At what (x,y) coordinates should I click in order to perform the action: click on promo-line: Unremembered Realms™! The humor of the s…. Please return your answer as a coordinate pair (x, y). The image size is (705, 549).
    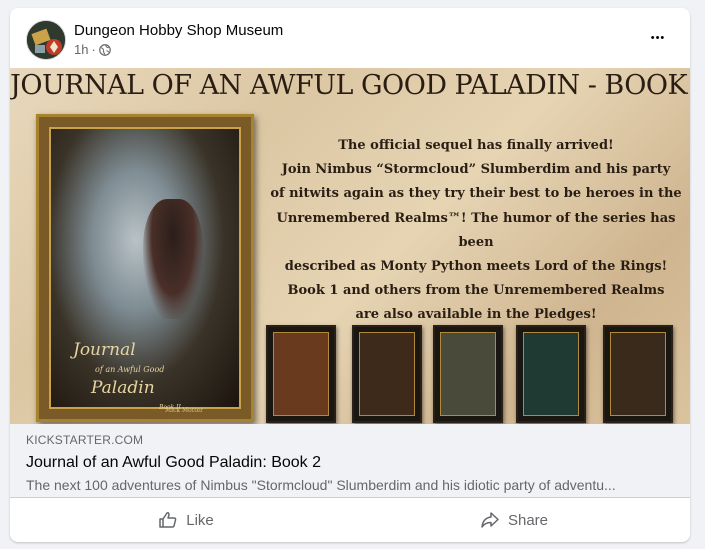
    Looking at the image, I should click on (476, 230).